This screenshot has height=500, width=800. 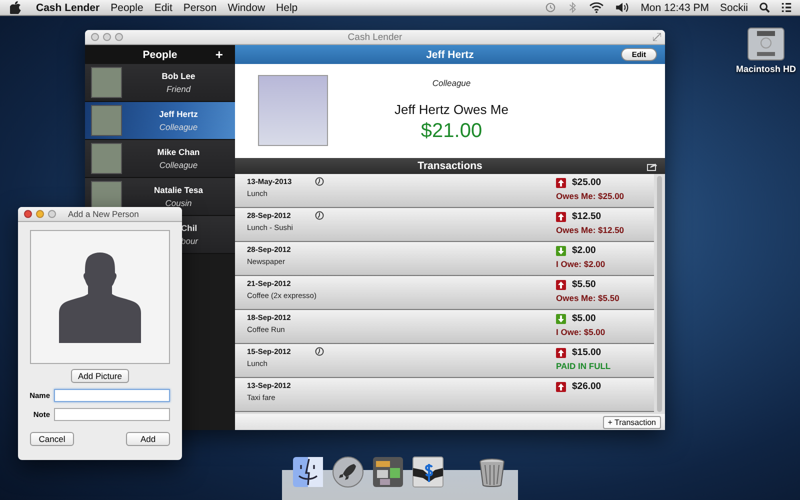 What do you see at coordinates (160, 54) in the screenshot?
I see `sidebar-title: People` at bounding box center [160, 54].